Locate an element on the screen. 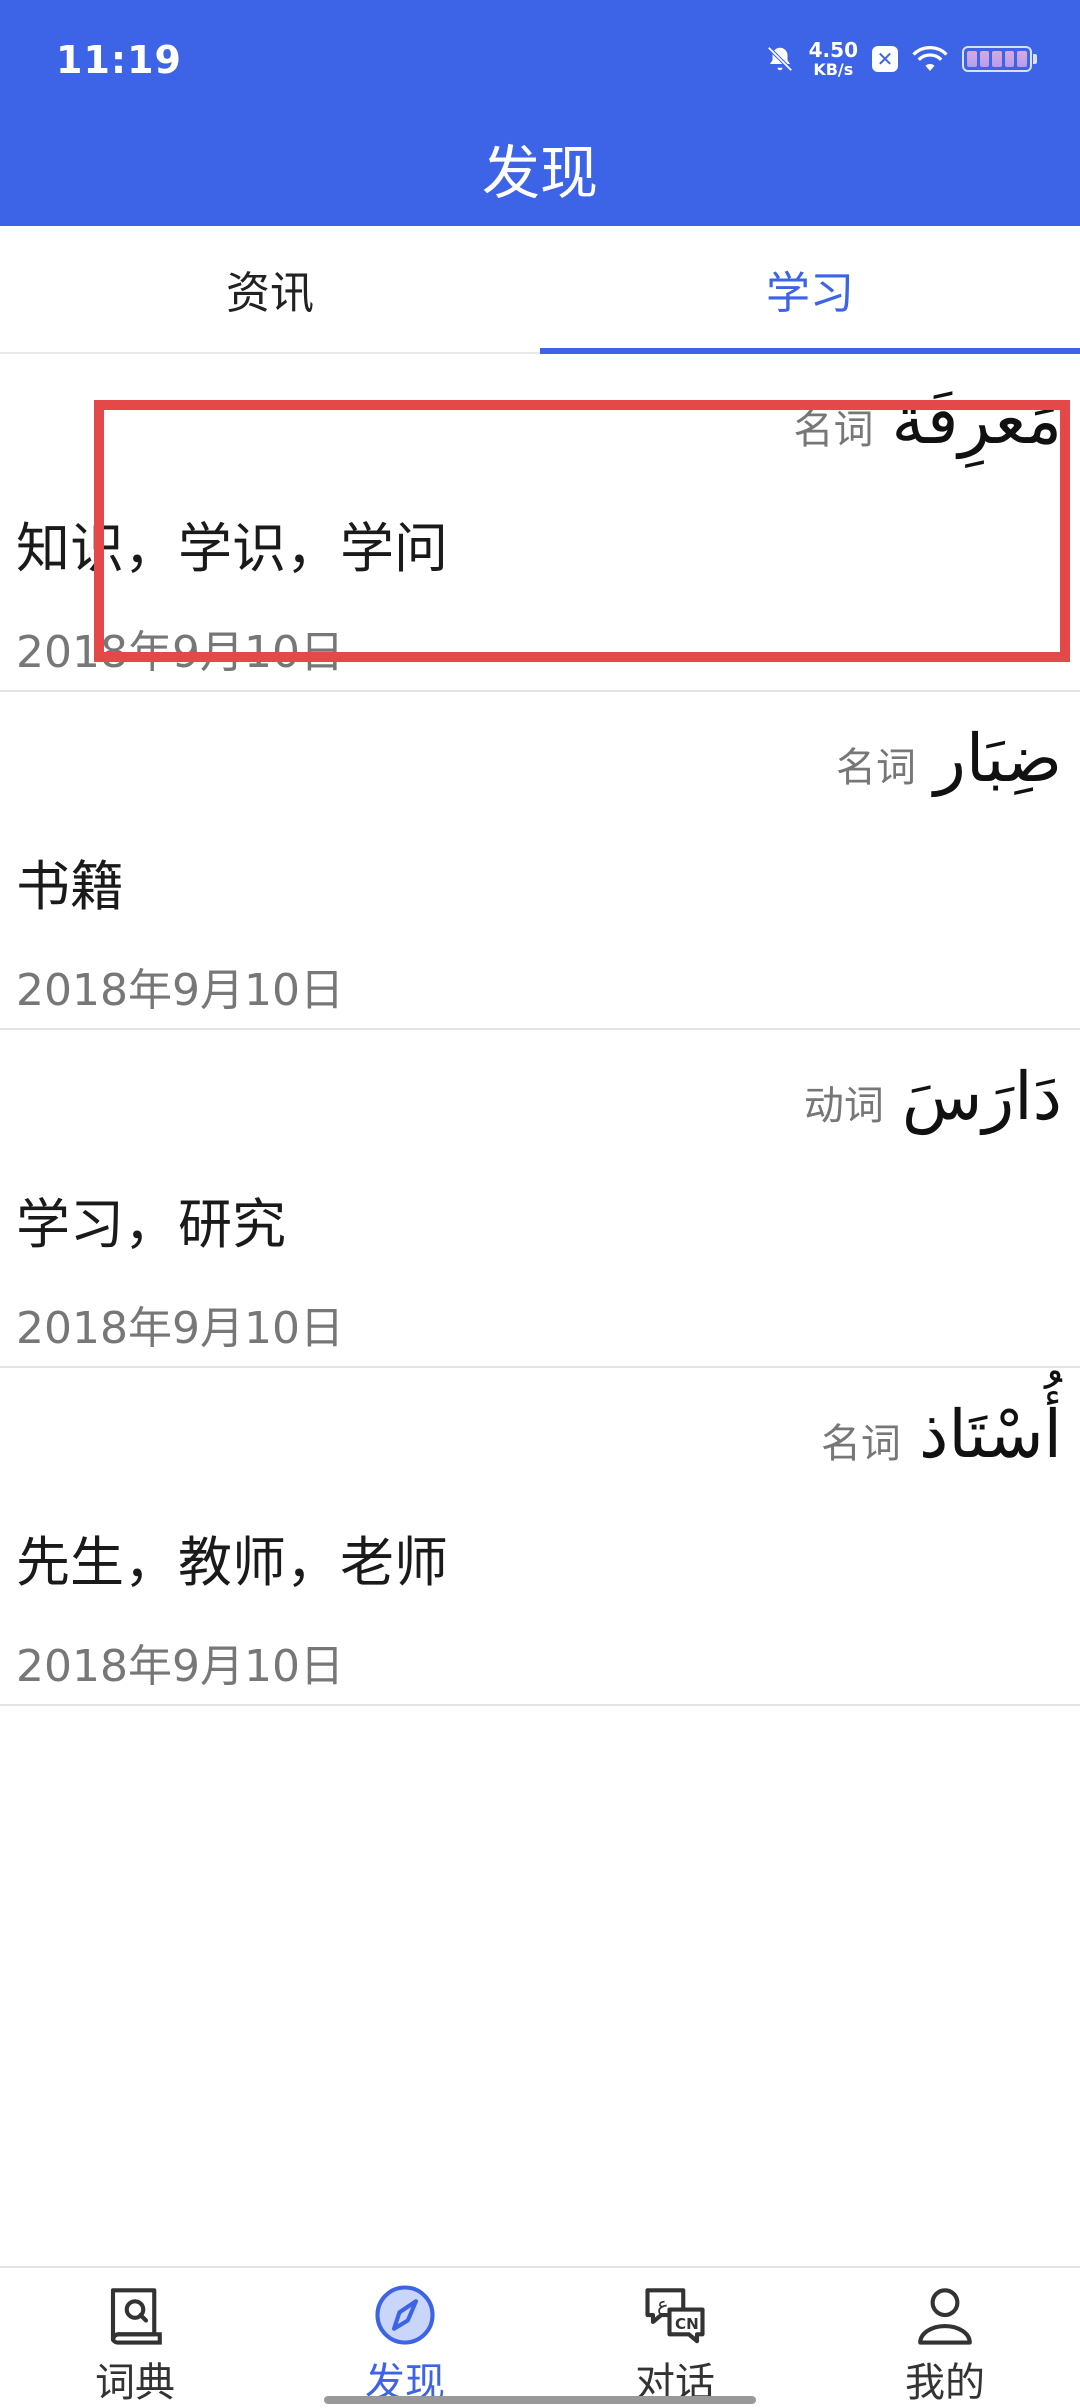  nav-discover: 发现 is located at coordinates (405, 2338).